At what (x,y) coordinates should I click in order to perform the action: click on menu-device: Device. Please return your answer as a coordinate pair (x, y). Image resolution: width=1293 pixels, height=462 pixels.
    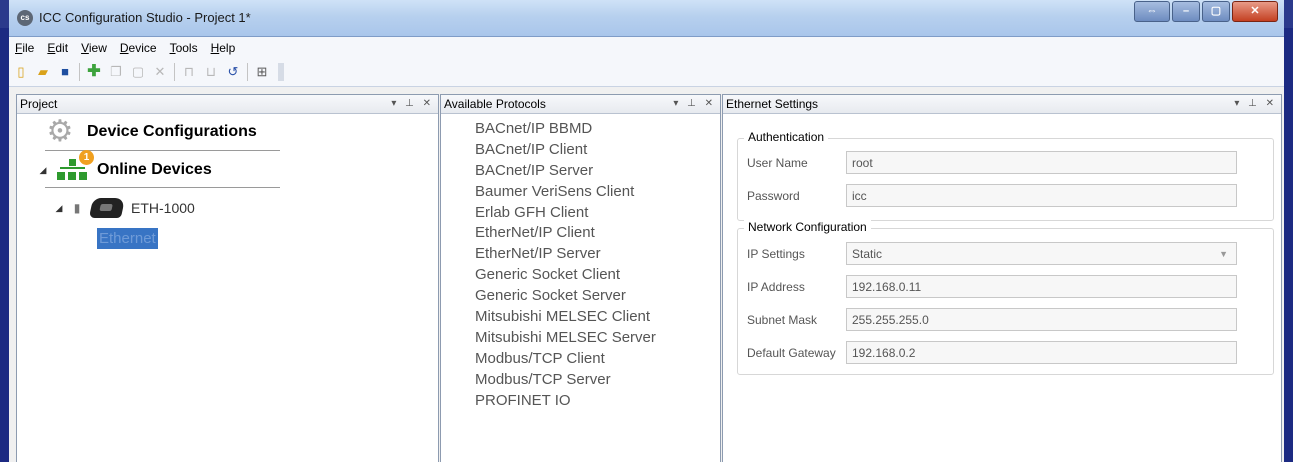
    Looking at the image, I should click on (138, 48).